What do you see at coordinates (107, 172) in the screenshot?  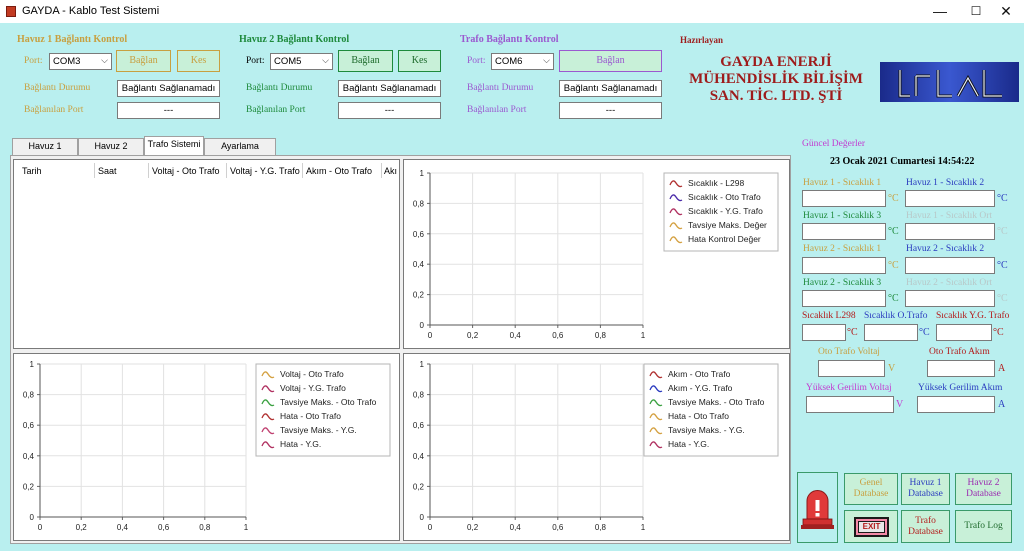 I see `col-header-time: Saat` at bounding box center [107, 172].